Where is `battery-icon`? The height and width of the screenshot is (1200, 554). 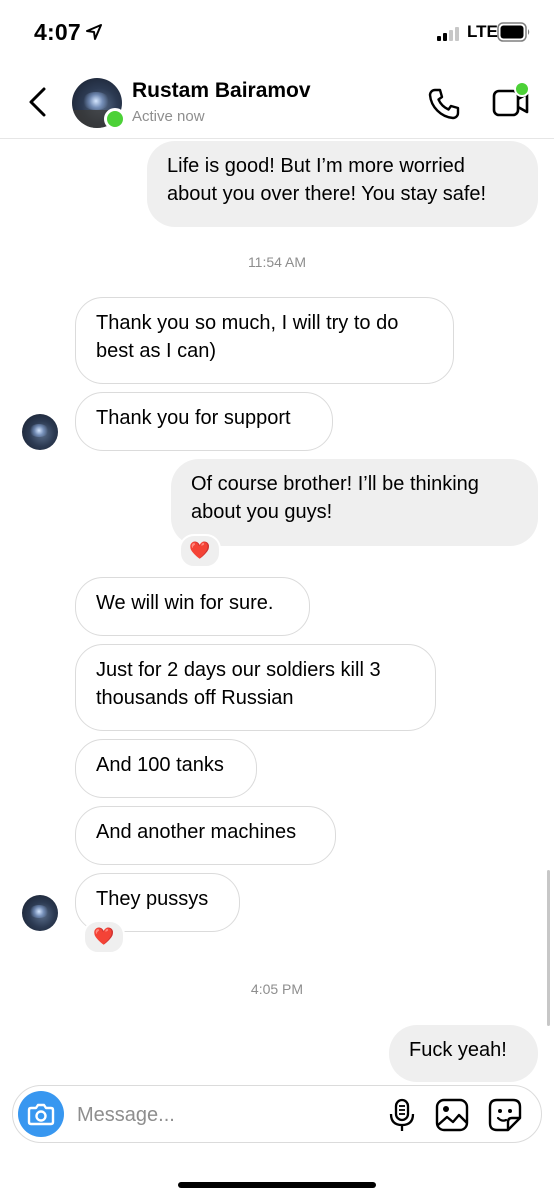 battery-icon is located at coordinates (513, 32).